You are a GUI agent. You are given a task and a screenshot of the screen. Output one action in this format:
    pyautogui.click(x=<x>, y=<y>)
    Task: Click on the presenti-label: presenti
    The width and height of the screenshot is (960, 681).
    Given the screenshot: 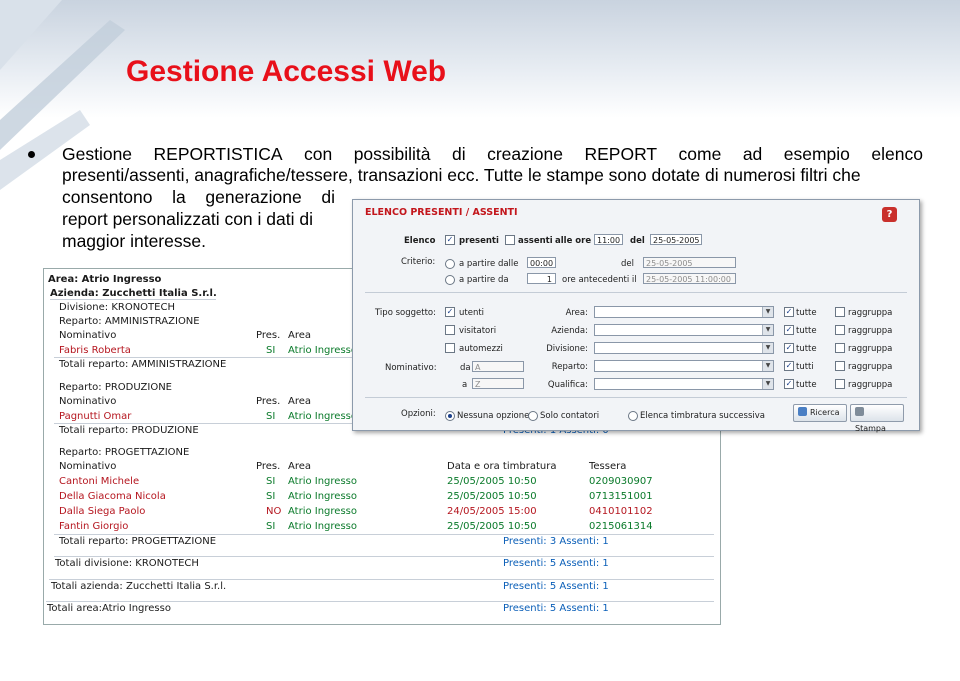 What is the action you would take?
    pyautogui.click(x=479, y=241)
    